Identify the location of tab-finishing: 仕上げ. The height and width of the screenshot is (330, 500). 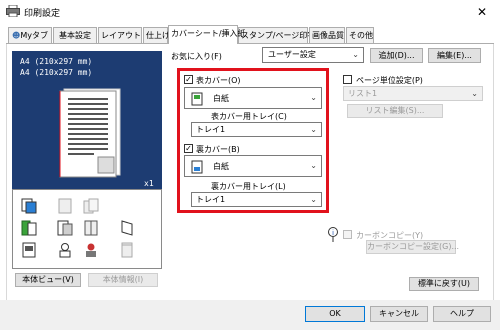
(156, 35).